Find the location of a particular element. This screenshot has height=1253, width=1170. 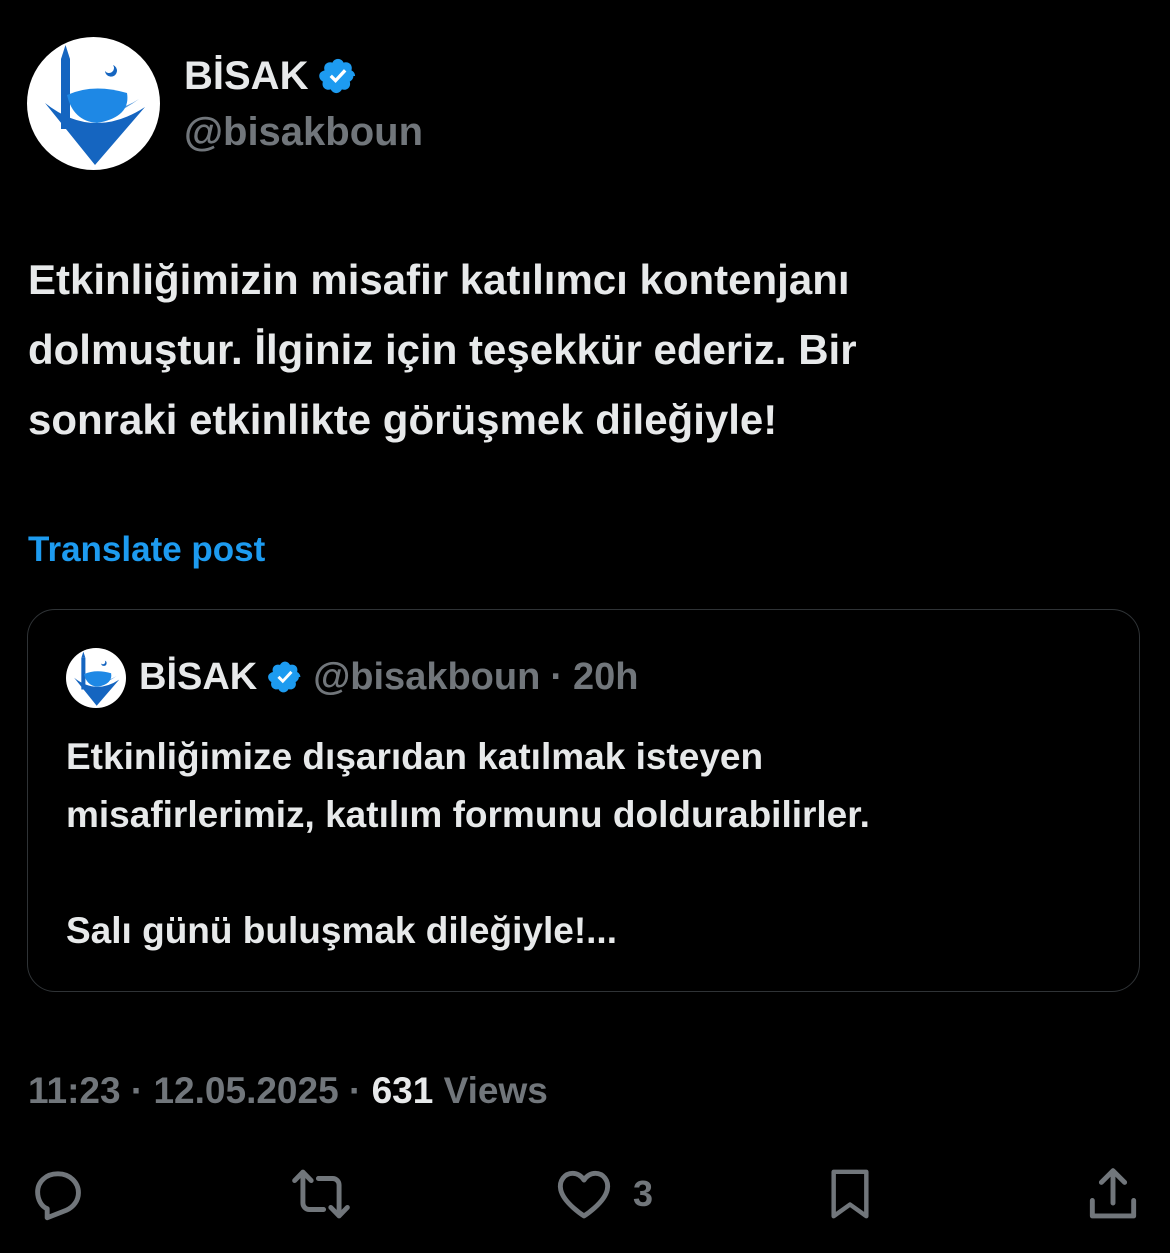

share-icon is located at coordinates (1113, 1193).